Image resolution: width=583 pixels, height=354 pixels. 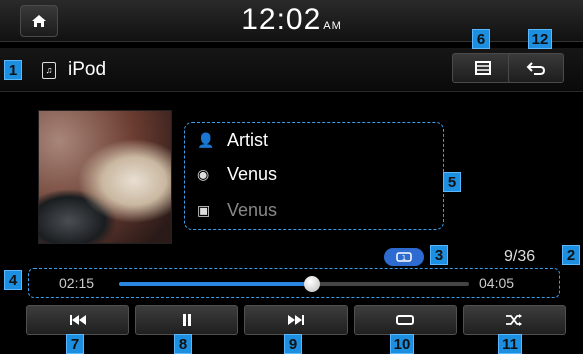 I want to click on callout-4: 4, so click(x=13, y=280).